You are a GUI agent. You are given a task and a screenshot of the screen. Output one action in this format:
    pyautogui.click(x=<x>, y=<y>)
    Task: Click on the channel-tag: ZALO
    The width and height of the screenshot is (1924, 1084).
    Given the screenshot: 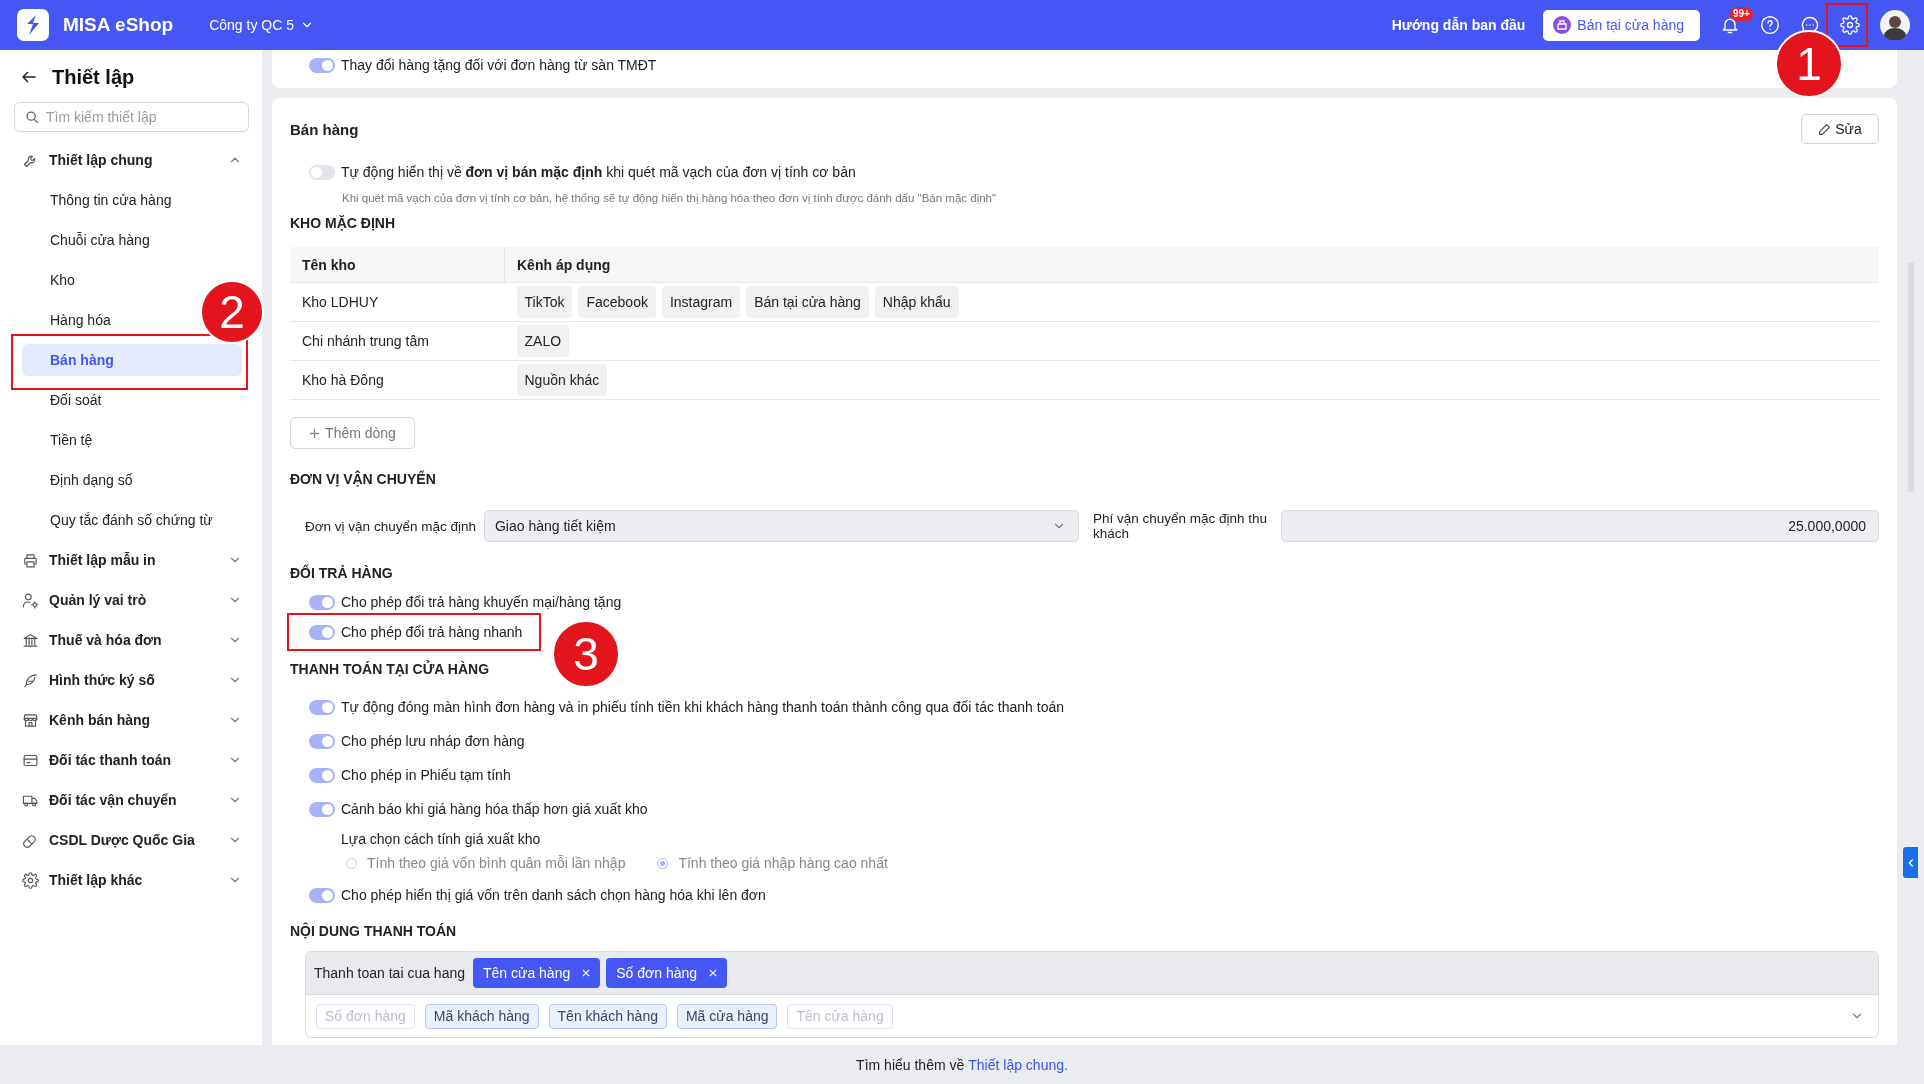 What is the action you would take?
    pyautogui.click(x=543, y=341)
    